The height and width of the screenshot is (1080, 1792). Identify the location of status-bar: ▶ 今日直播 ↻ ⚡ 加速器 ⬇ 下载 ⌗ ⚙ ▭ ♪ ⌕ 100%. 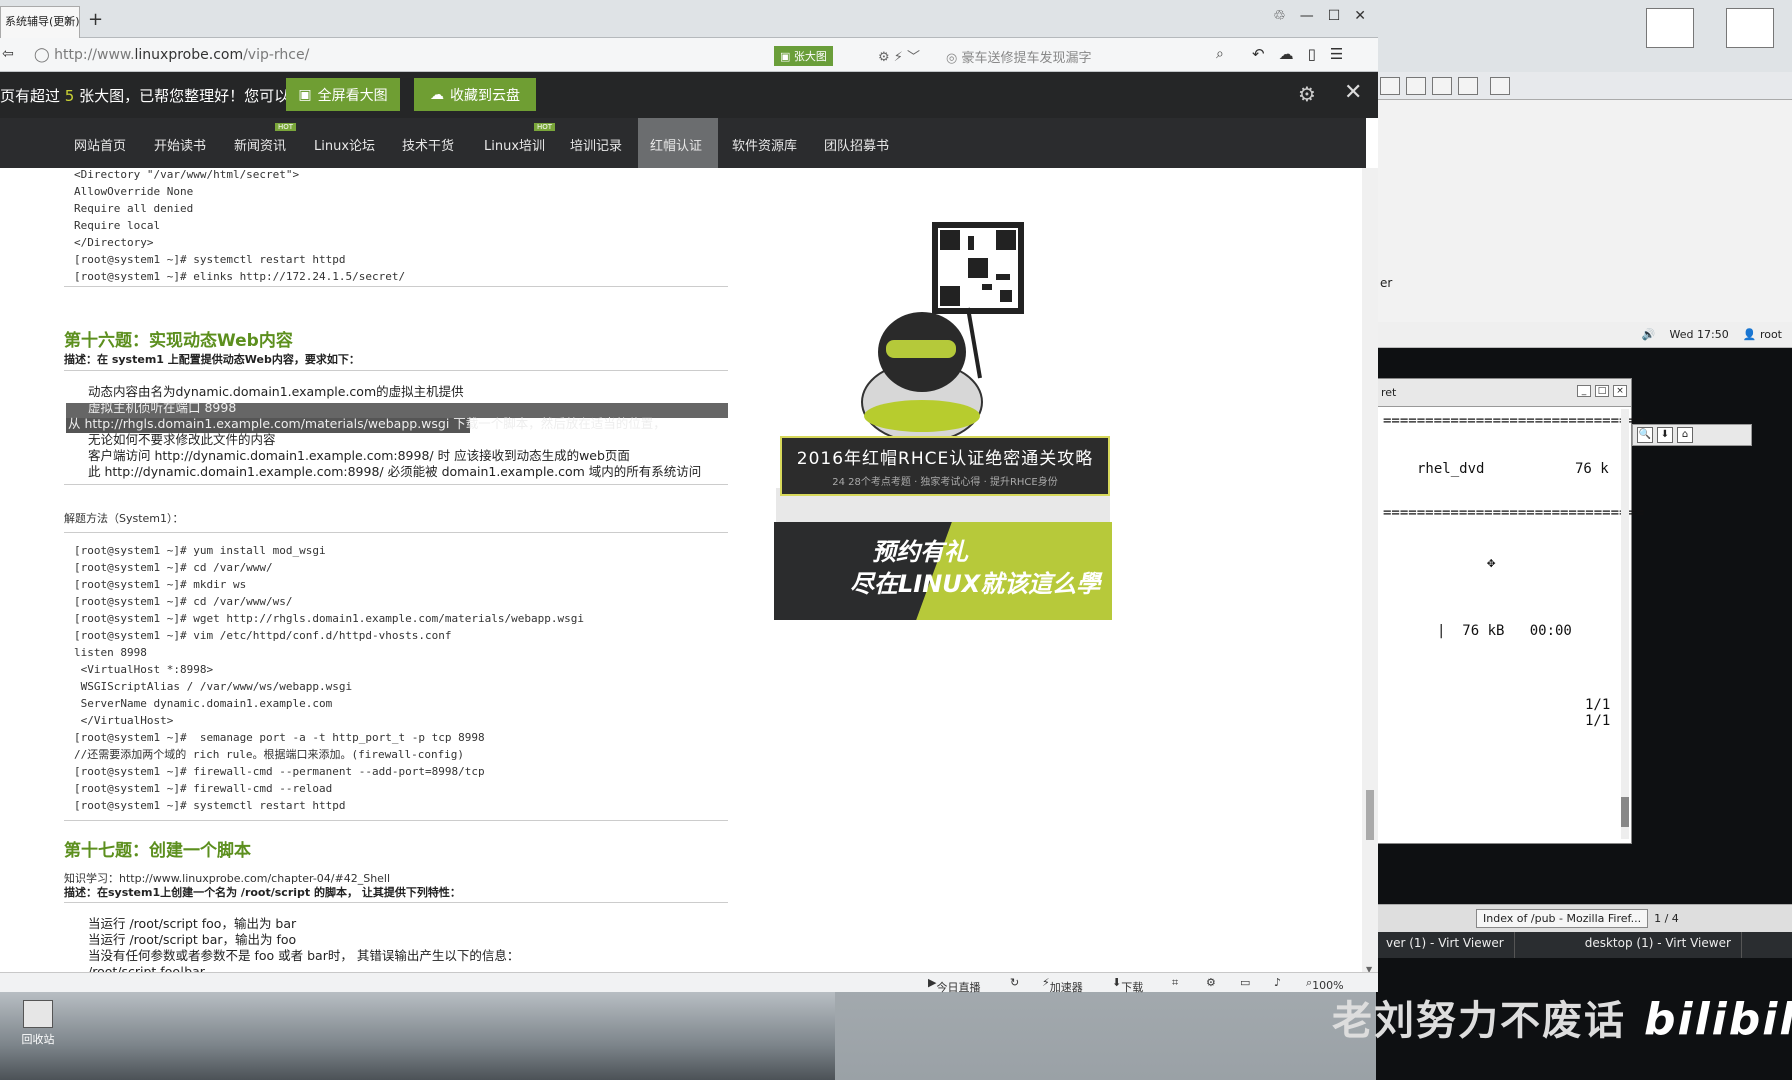
(689, 983).